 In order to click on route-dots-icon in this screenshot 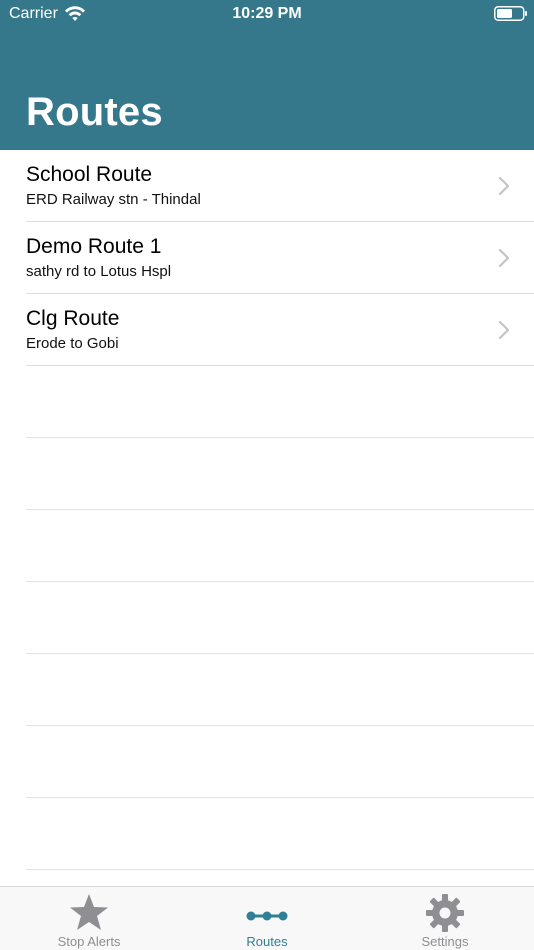, I will do `click(267, 916)`.